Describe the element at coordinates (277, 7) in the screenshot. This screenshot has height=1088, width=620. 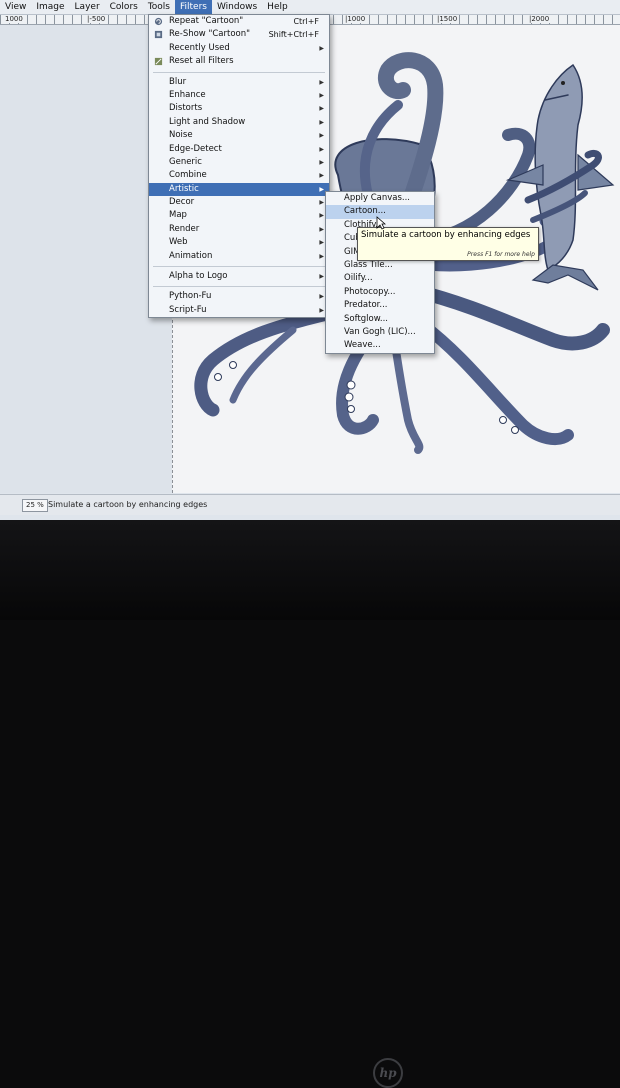
I see `menu-help: Help` at that location.